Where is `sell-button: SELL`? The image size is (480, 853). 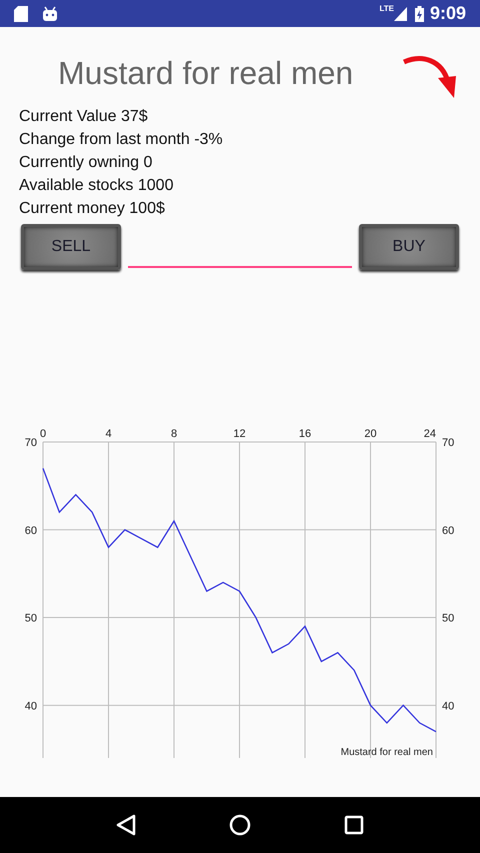 sell-button: SELL is located at coordinates (71, 247).